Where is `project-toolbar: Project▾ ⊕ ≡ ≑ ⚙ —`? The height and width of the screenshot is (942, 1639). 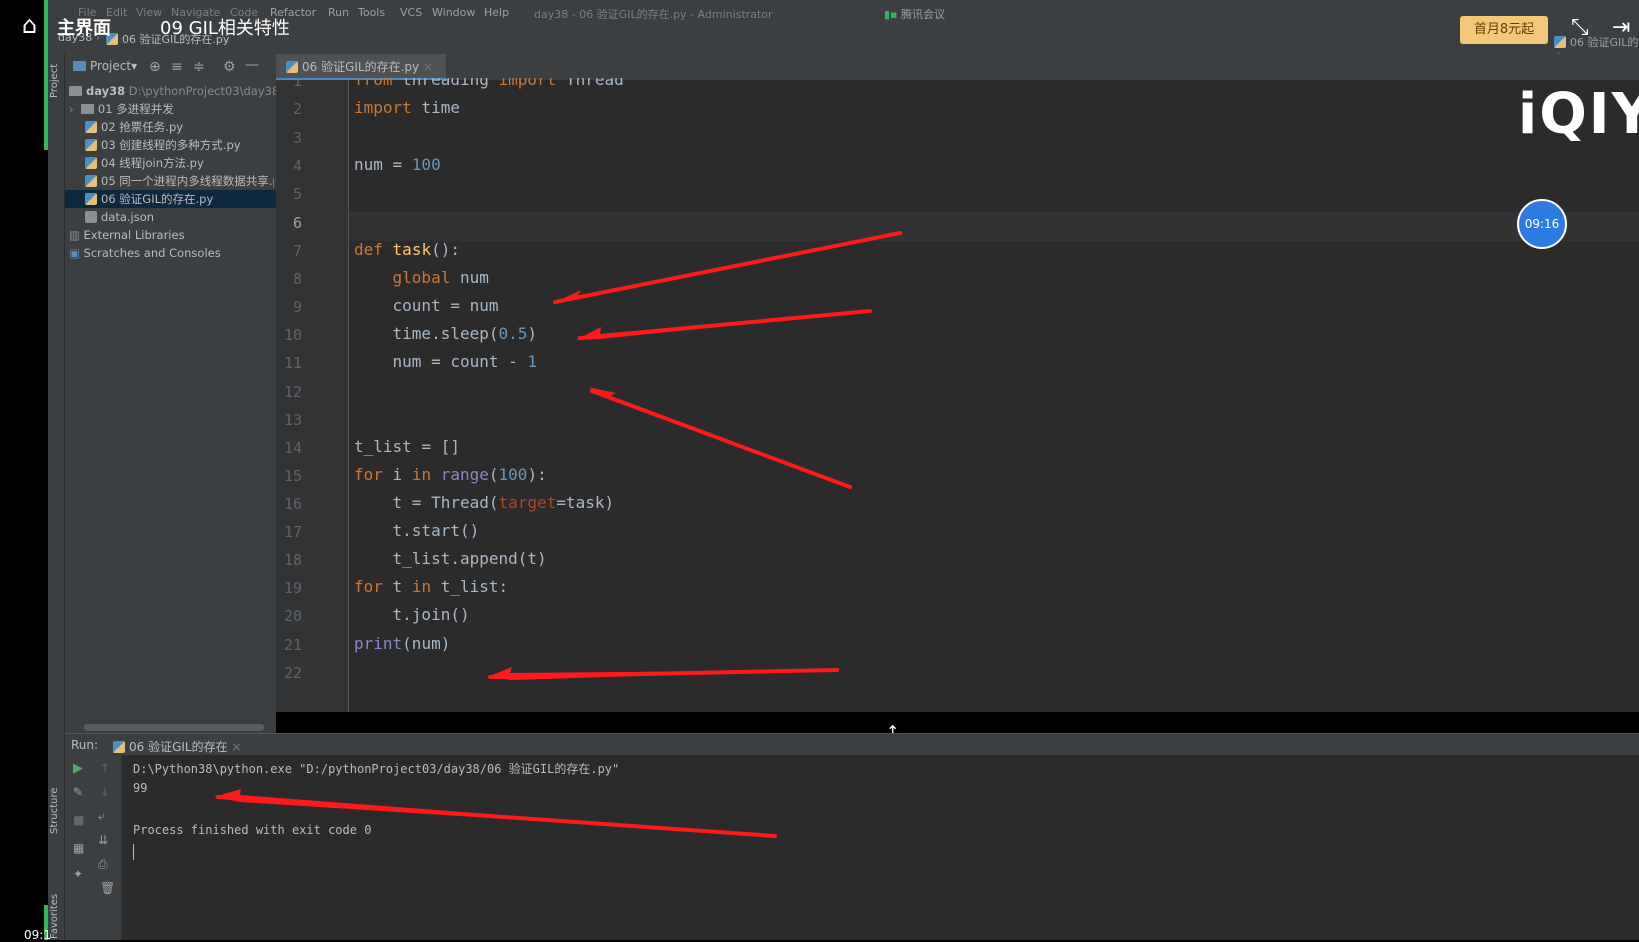 project-toolbar: Project▾ ⊕ ≡ ≑ ⚙ — is located at coordinates (170, 67).